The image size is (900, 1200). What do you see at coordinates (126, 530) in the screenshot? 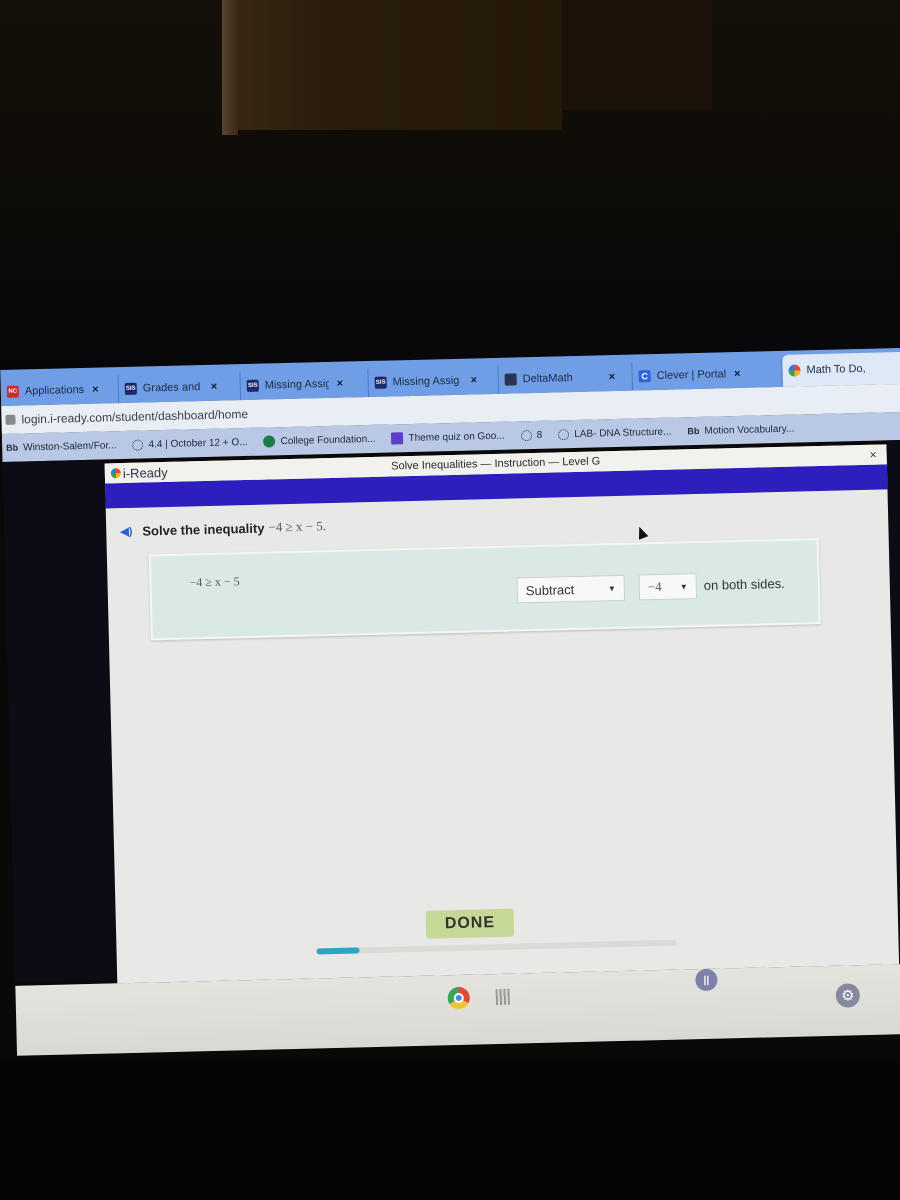
I see `speaker-icon: ◀)` at bounding box center [126, 530].